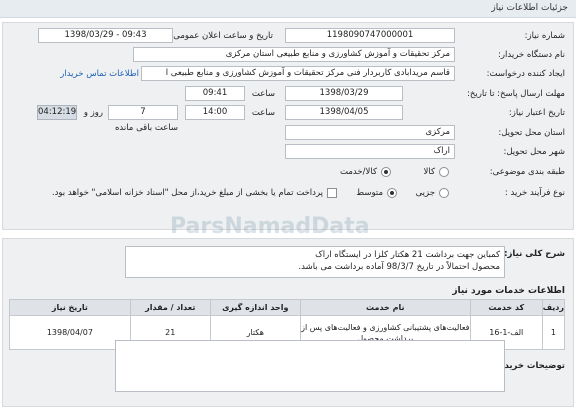 This screenshot has height=407, width=576. Describe the element at coordinates (344, 112) in the screenshot. I see `price-date-field: 1398/04/05` at that location.